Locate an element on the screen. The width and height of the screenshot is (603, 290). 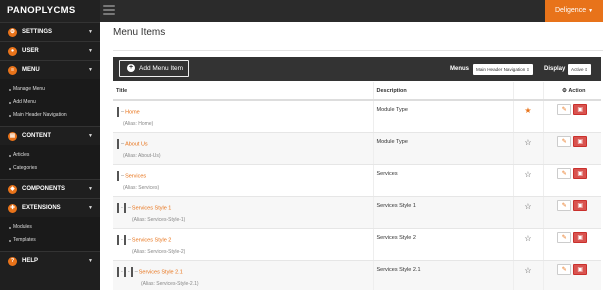
table-row: –Services (Alias: Services) Services ☆ ✎ ▣ is located at coordinates (357, 180).